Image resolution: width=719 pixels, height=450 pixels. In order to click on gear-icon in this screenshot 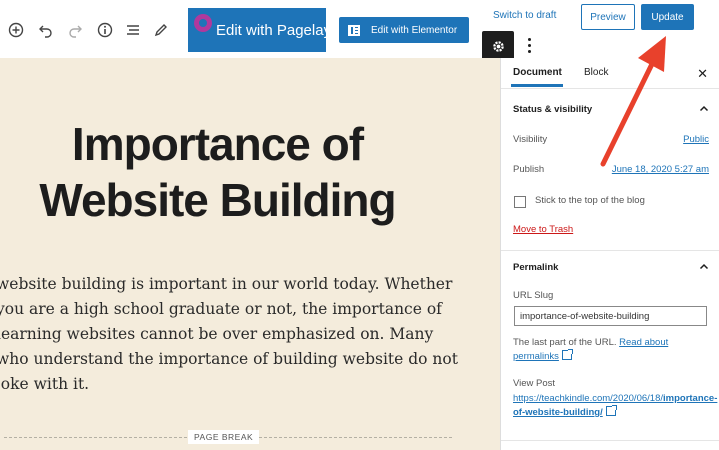, I will do `click(498, 46)`.